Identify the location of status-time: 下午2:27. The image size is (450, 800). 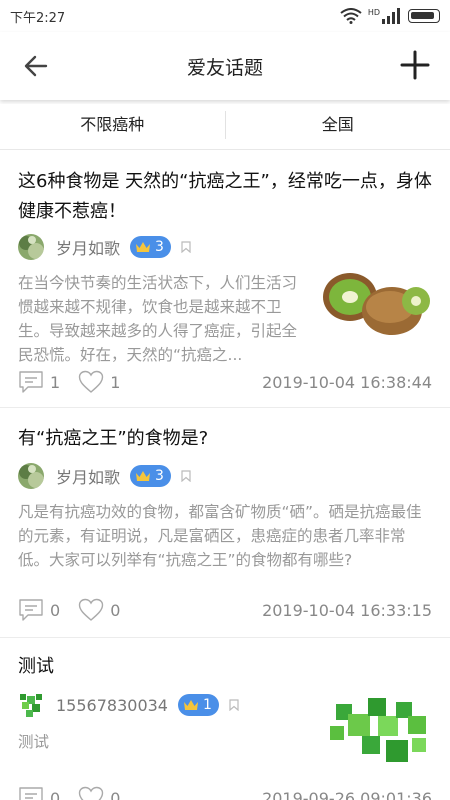
(38, 18).